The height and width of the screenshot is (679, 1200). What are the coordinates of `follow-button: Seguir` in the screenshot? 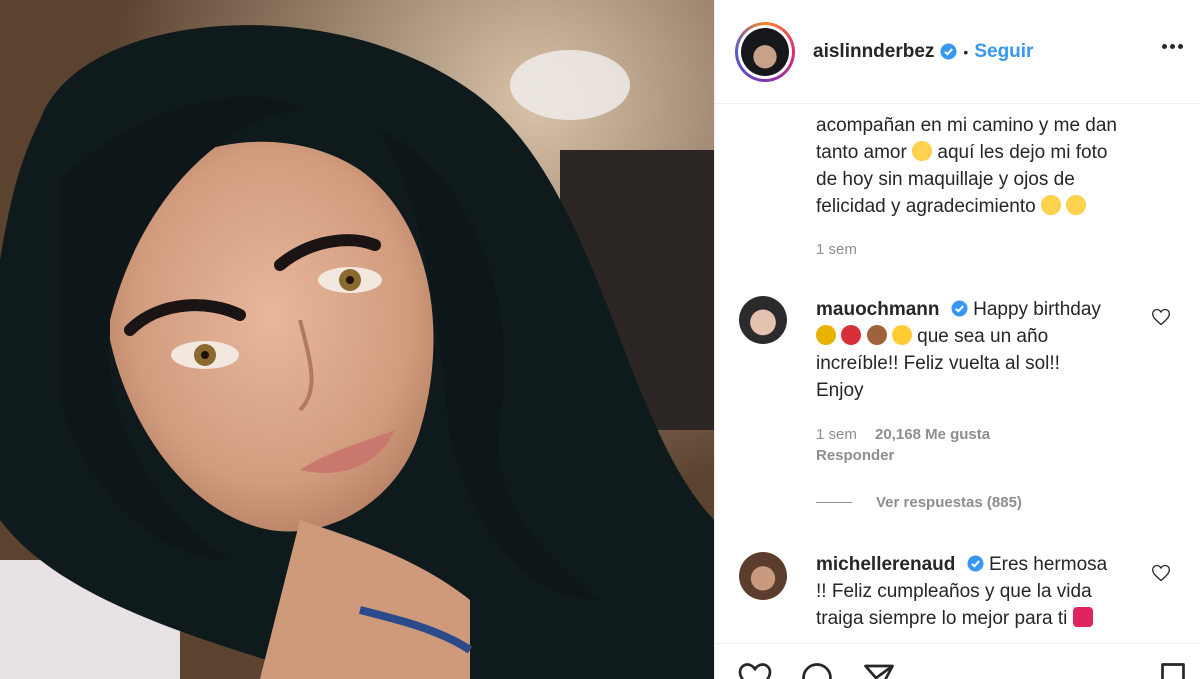 It's located at (1003, 52).